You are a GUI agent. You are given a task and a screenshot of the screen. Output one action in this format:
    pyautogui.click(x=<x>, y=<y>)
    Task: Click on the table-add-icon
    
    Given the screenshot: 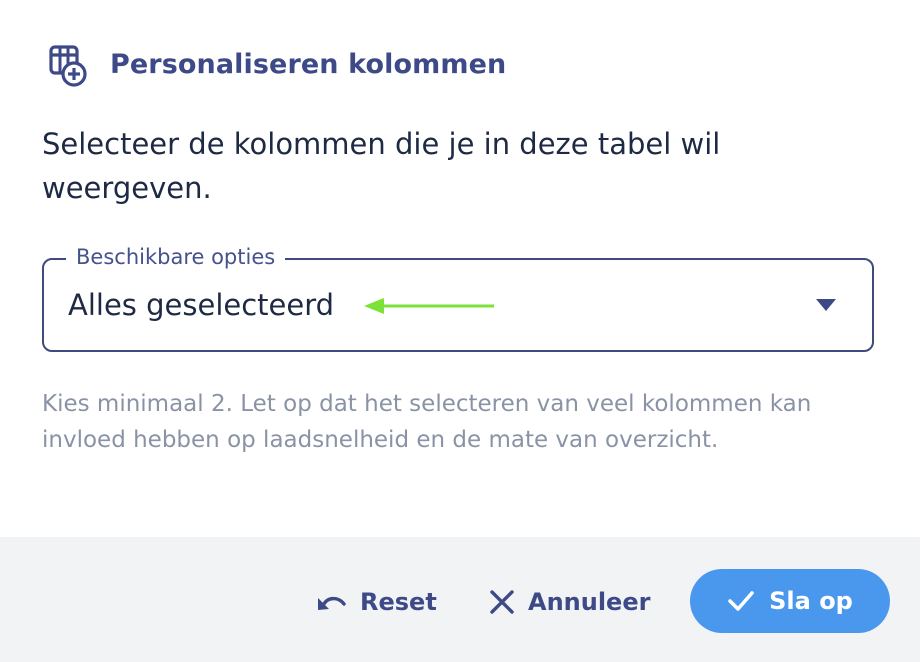 What is the action you would take?
    pyautogui.click(x=68, y=66)
    